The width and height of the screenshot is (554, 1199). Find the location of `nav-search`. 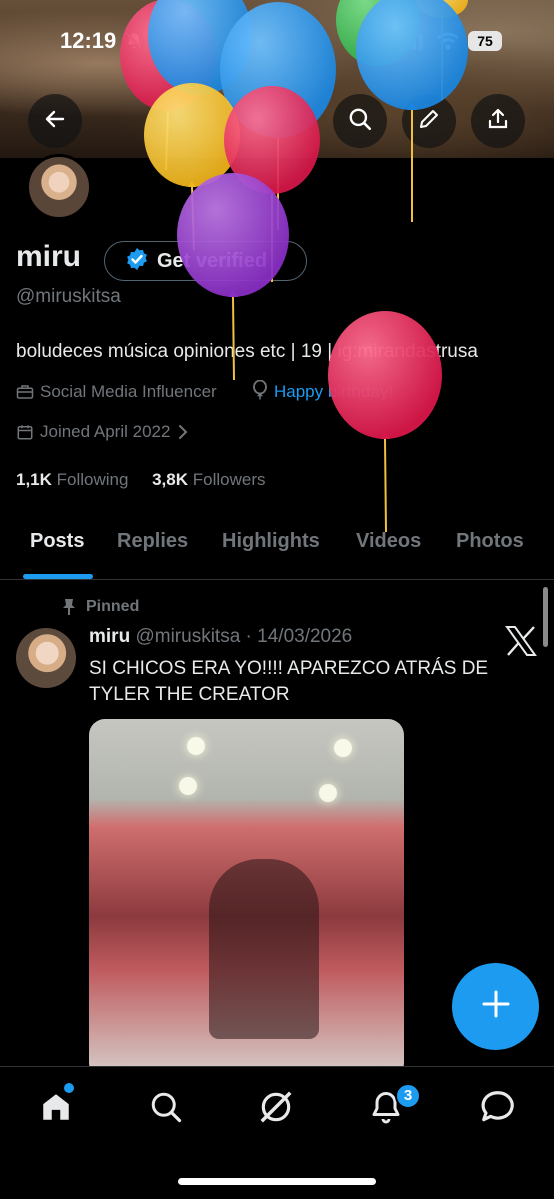

nav-search is located at coordinates (166, 1109).